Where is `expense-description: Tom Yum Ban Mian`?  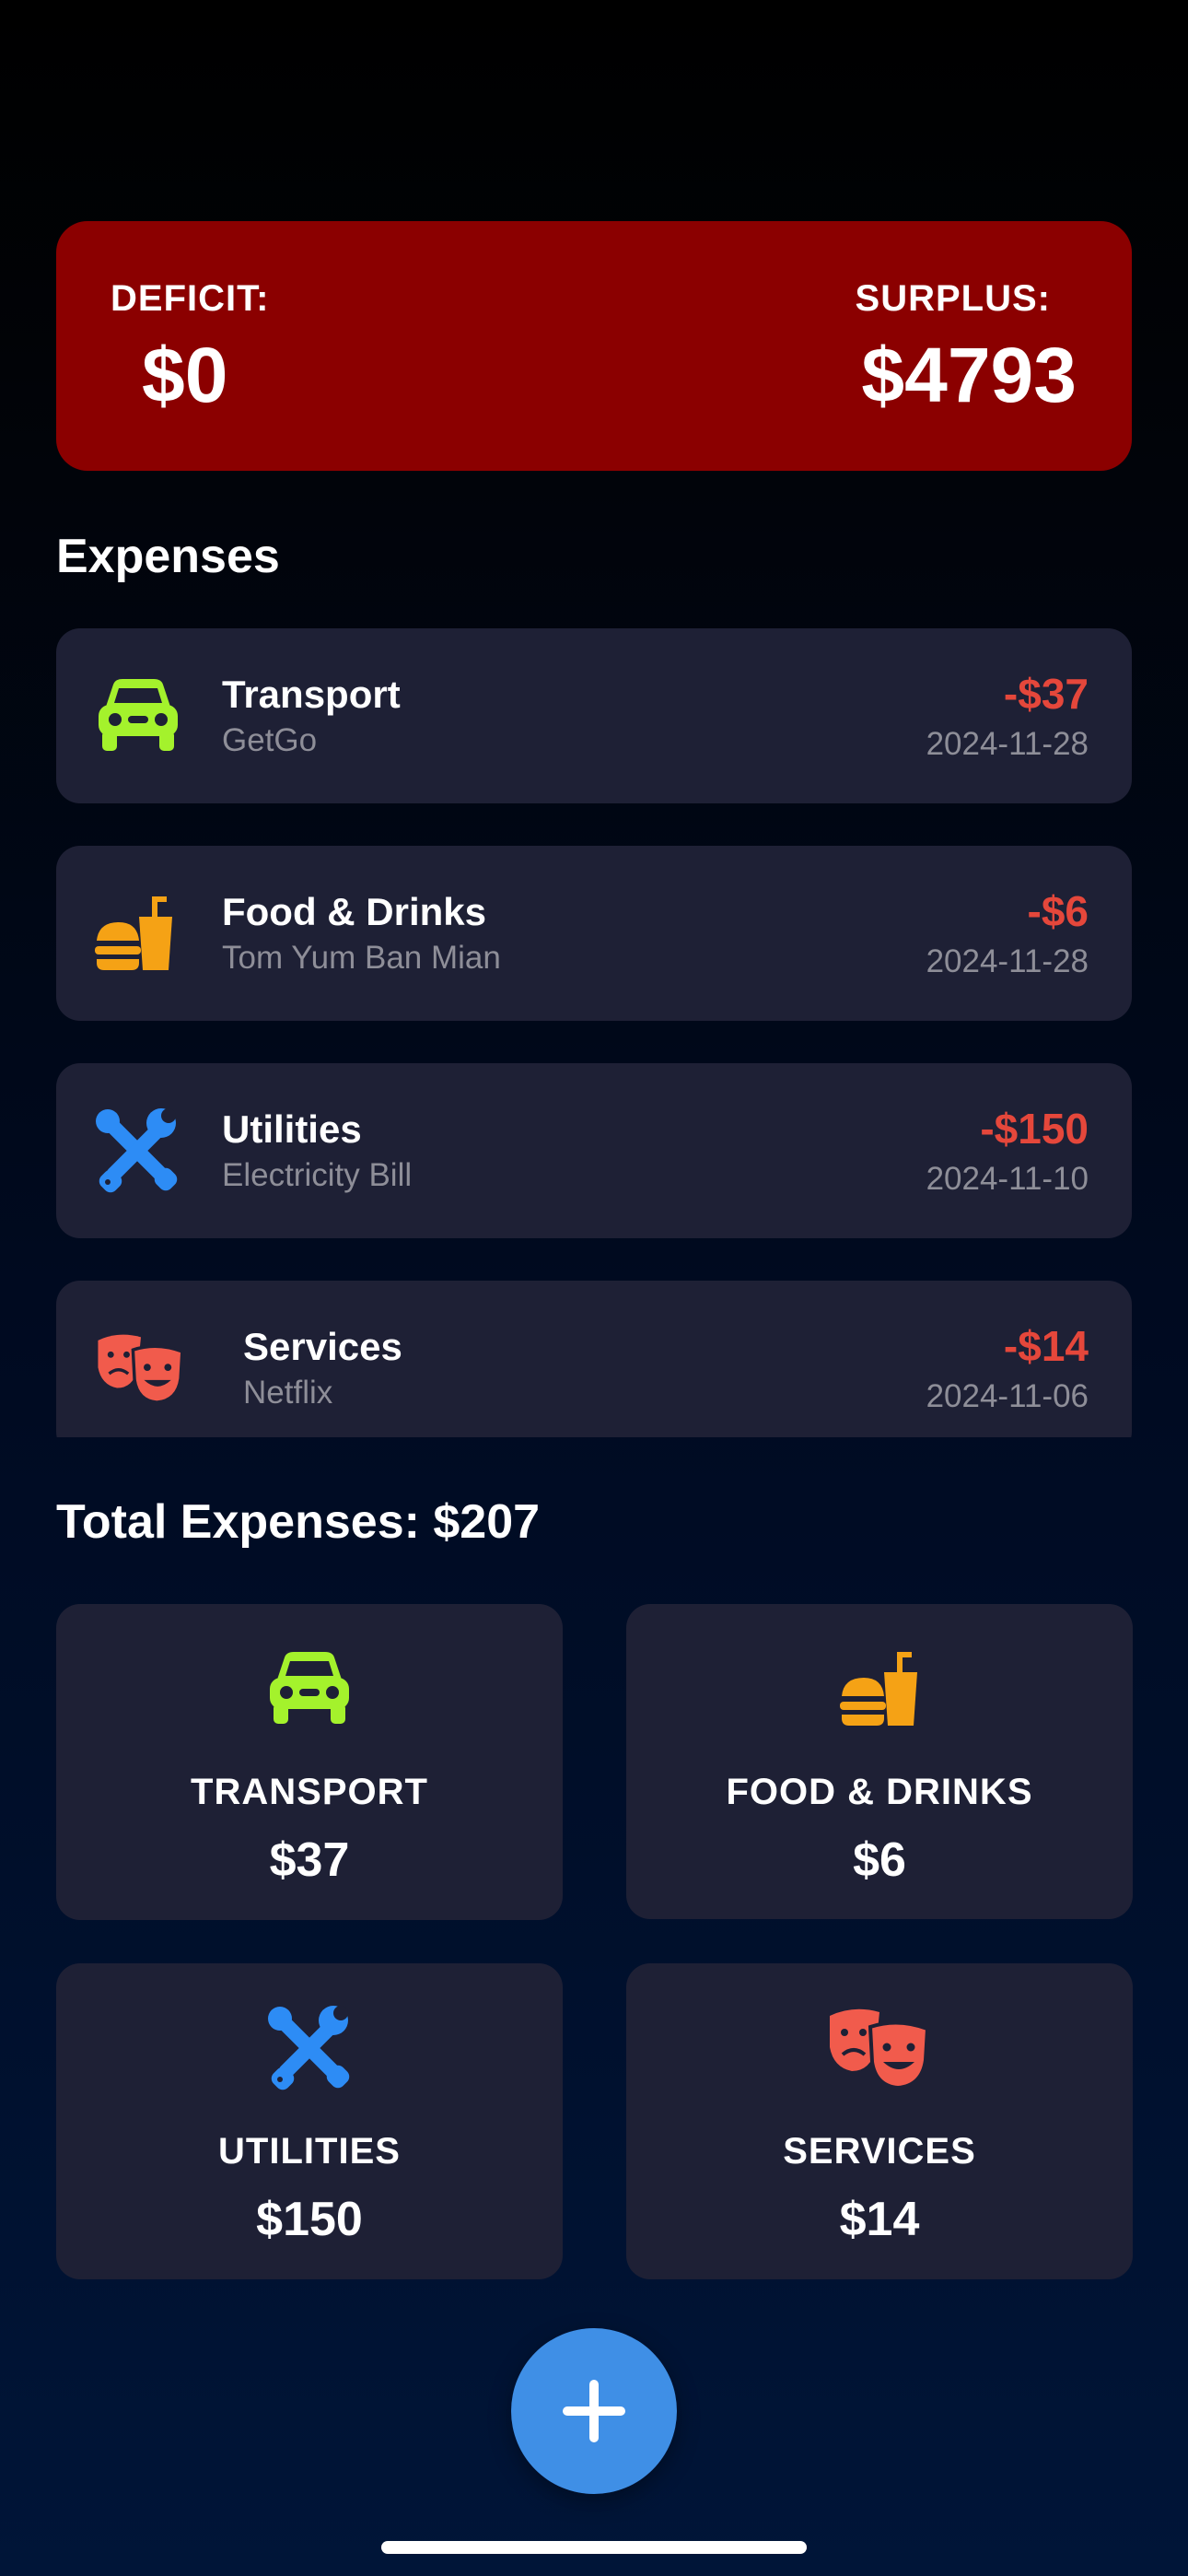
expense-description: Tom Yum Ban Mian is located at coordinates (361, 958).